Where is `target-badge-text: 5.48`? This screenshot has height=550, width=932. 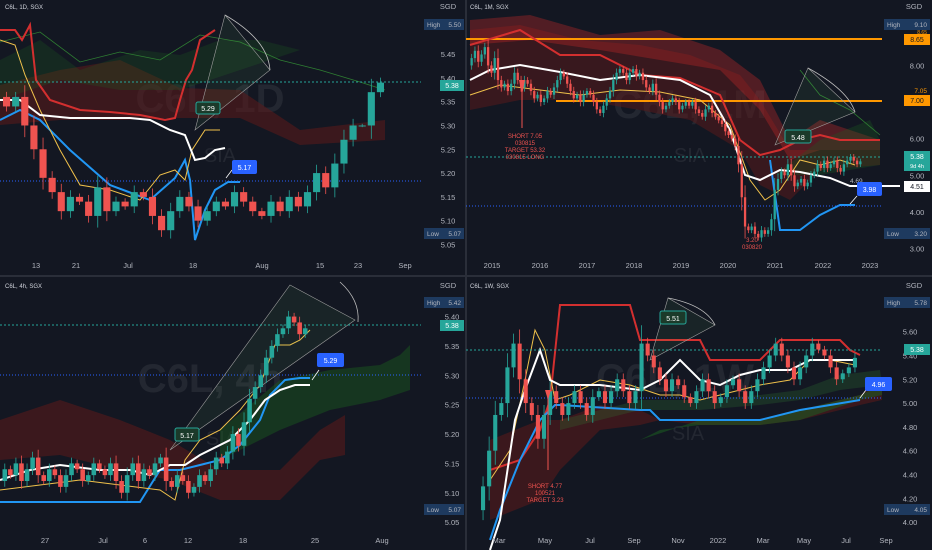
target-badge-text: 5.48 is located at coordinates (798, 138).